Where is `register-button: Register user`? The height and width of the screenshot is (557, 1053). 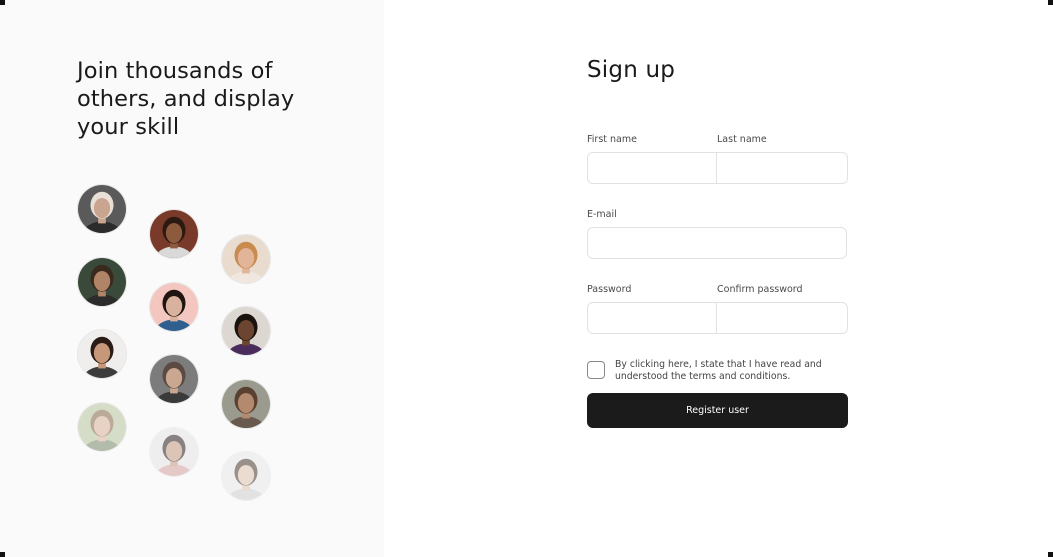
register-button: Register user is located at coordinates (717, 410).